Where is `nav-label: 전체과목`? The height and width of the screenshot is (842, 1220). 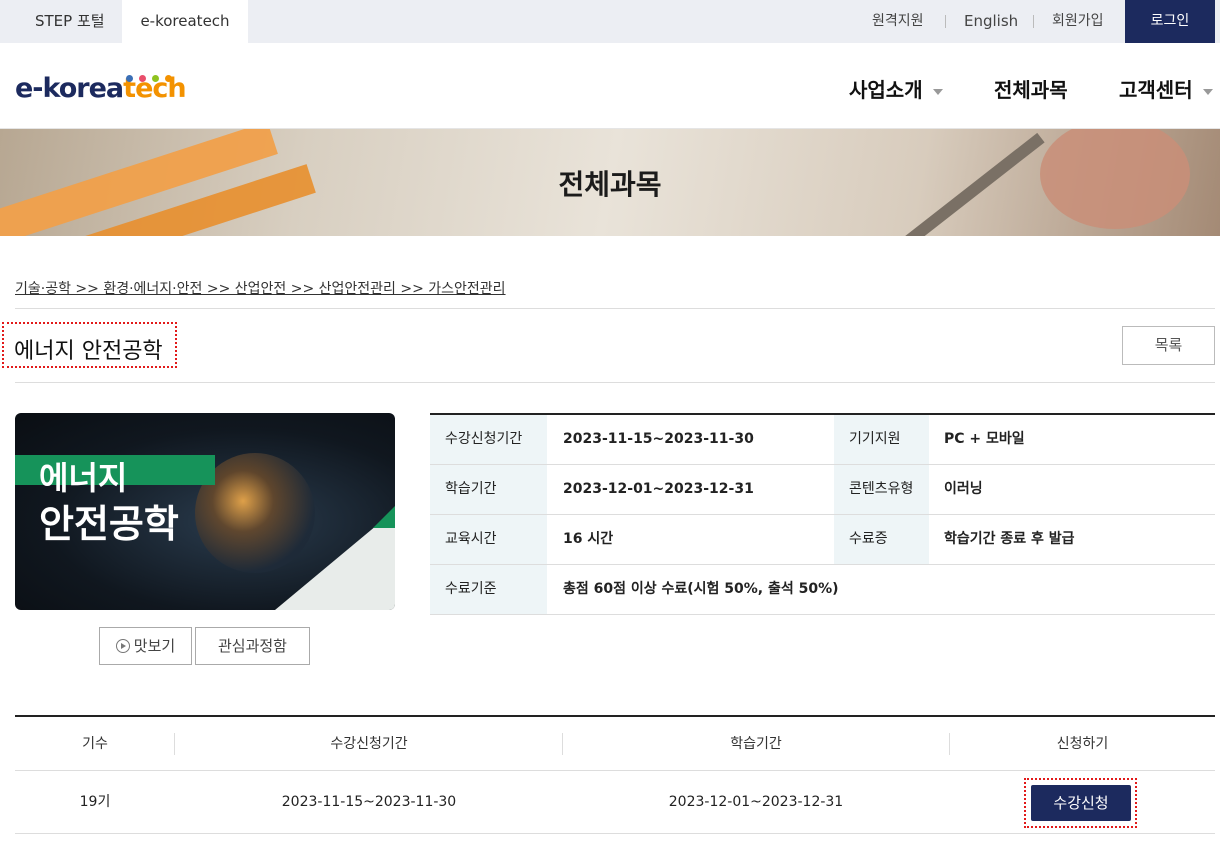 nav-label: 전체과목 is located at coordinates (1031, 90).